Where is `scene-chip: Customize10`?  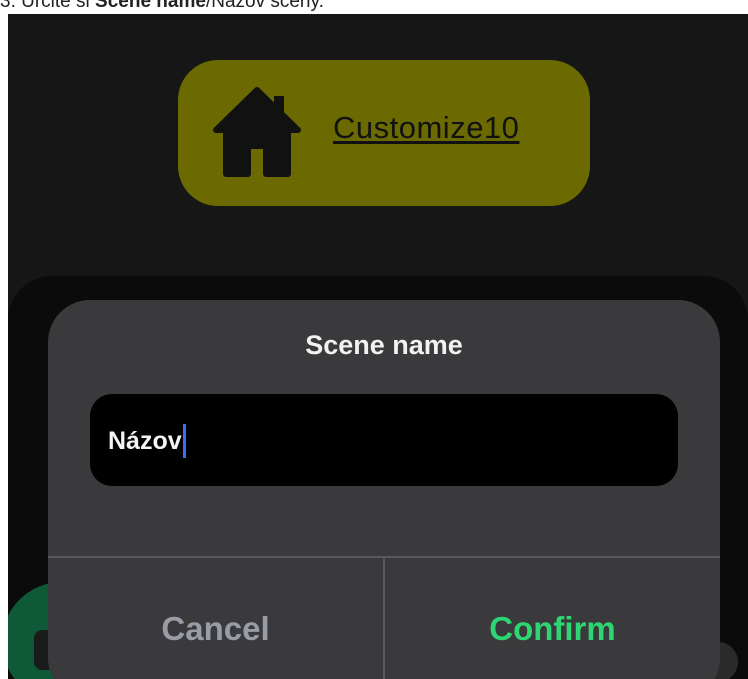
scene-chip: Customize10 is located at coordinates (384, 133).